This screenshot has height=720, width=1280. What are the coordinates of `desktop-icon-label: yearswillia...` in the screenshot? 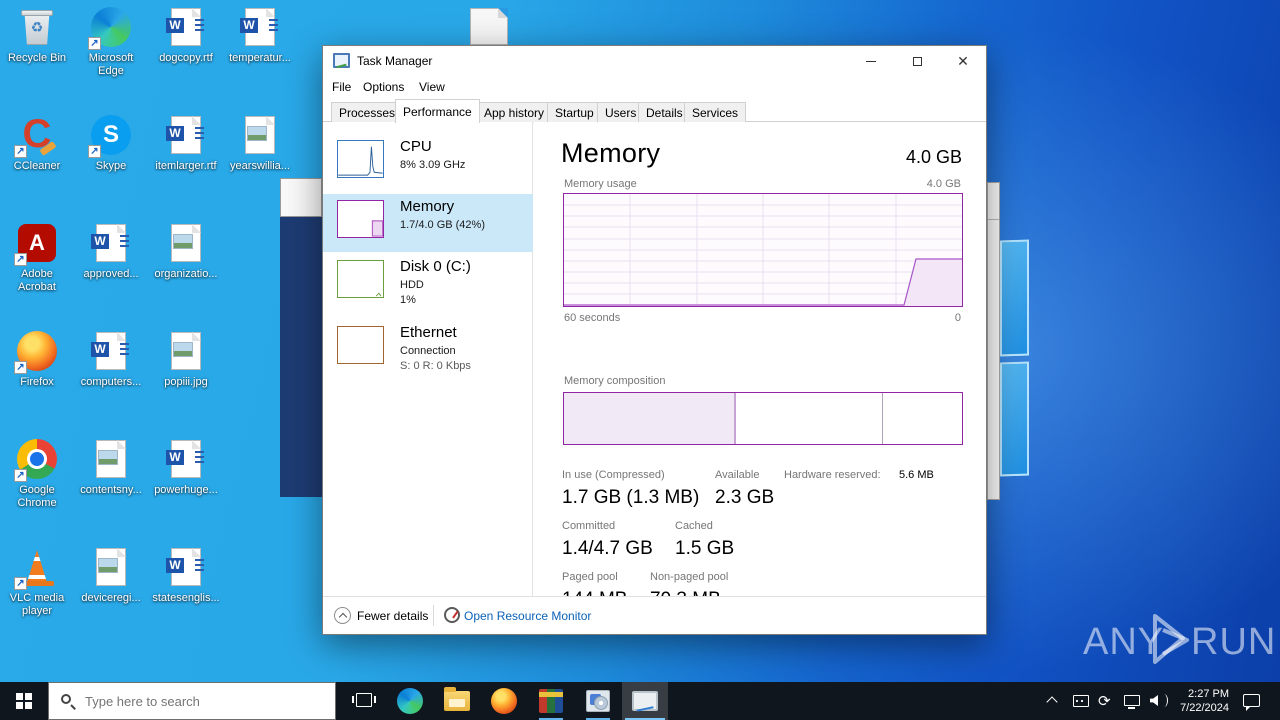 It's located at (260, 166).